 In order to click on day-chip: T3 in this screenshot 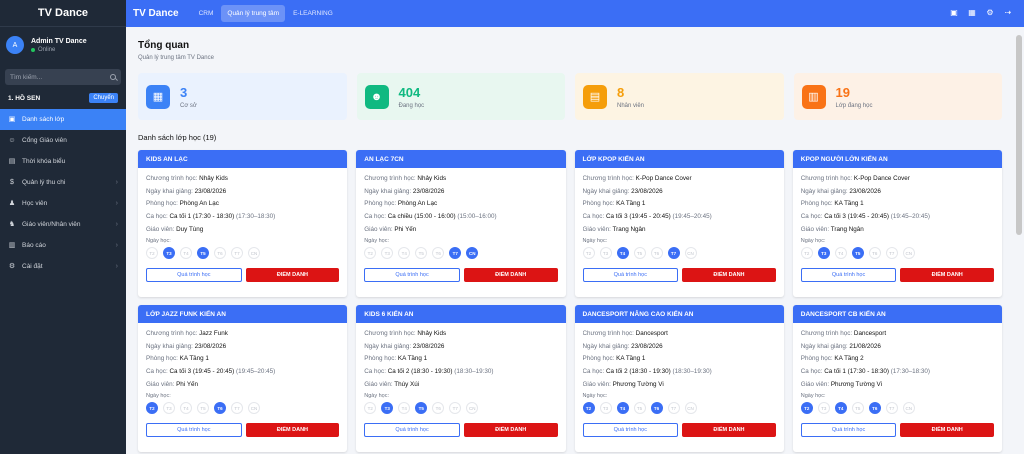, I will do `click(605, 408)`.